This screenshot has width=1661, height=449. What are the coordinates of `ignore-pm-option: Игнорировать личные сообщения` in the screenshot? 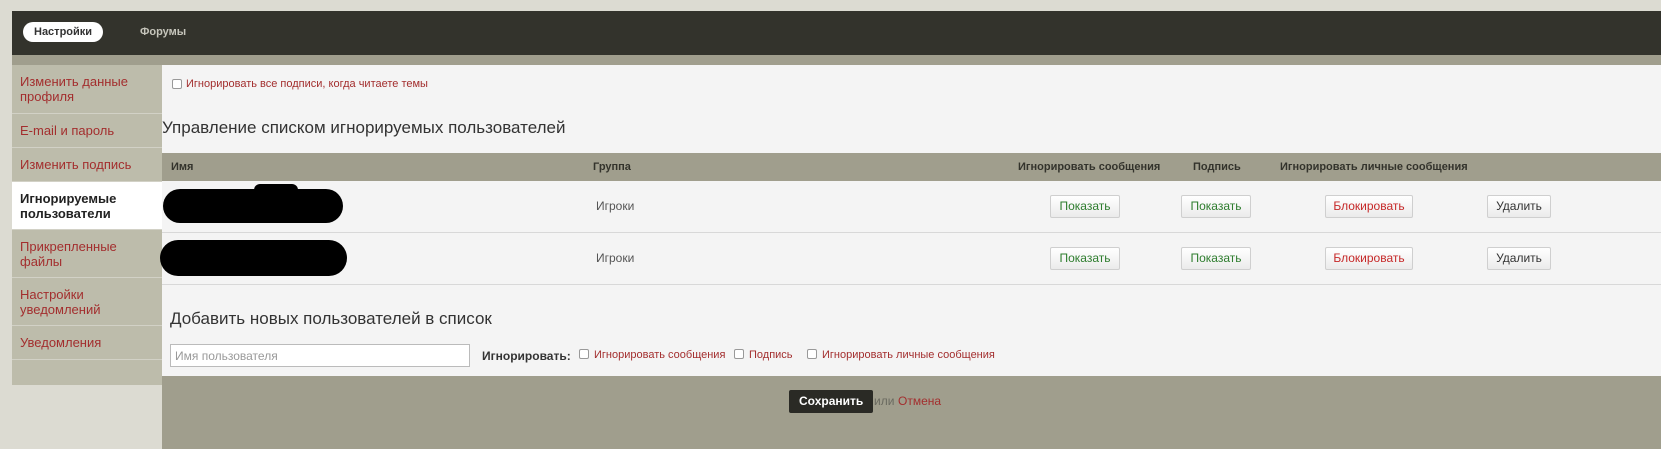 It's located at (901, 355).